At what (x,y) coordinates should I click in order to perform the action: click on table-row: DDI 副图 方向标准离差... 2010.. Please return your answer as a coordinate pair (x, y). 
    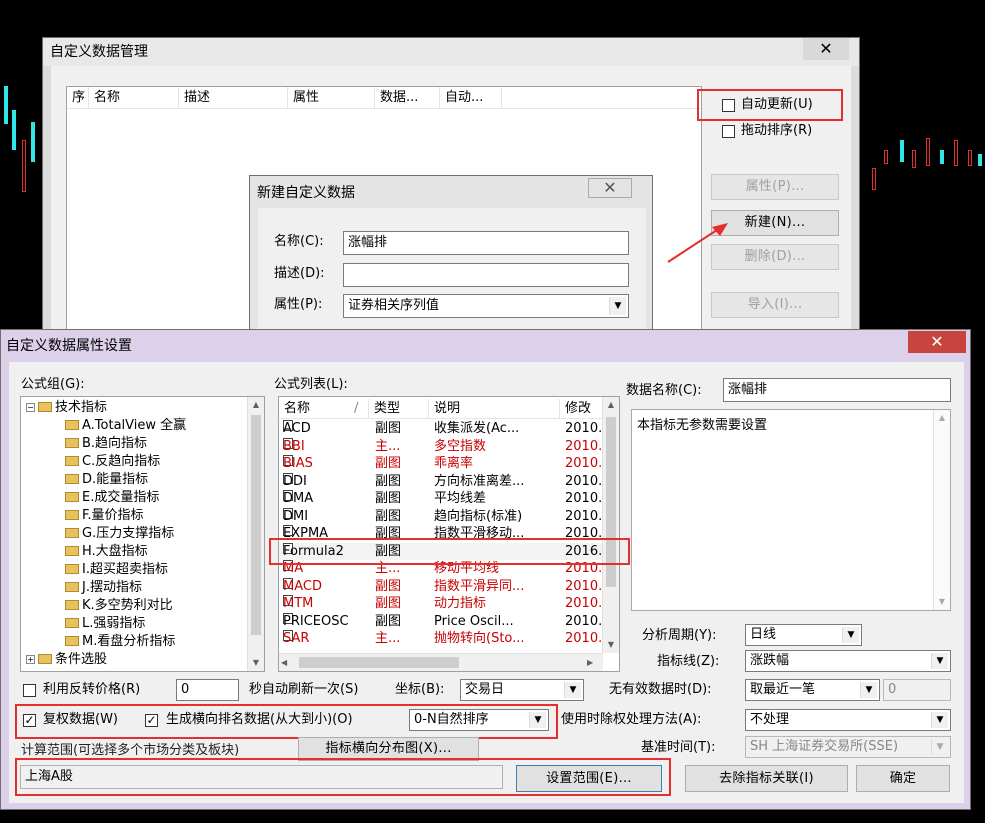
    Looking at the image, I should click on (441, 481).